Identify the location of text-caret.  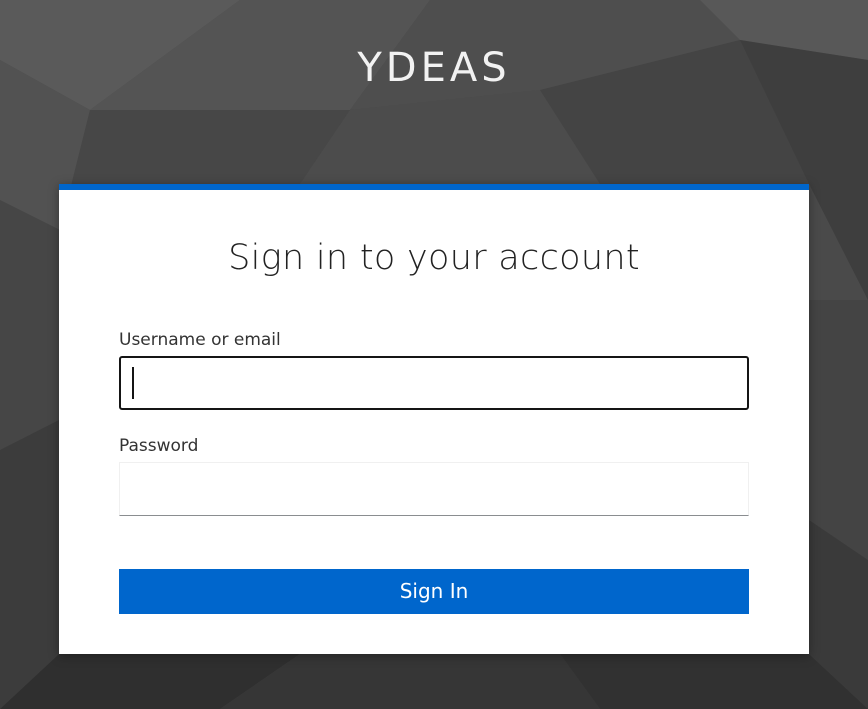
(133, 383).